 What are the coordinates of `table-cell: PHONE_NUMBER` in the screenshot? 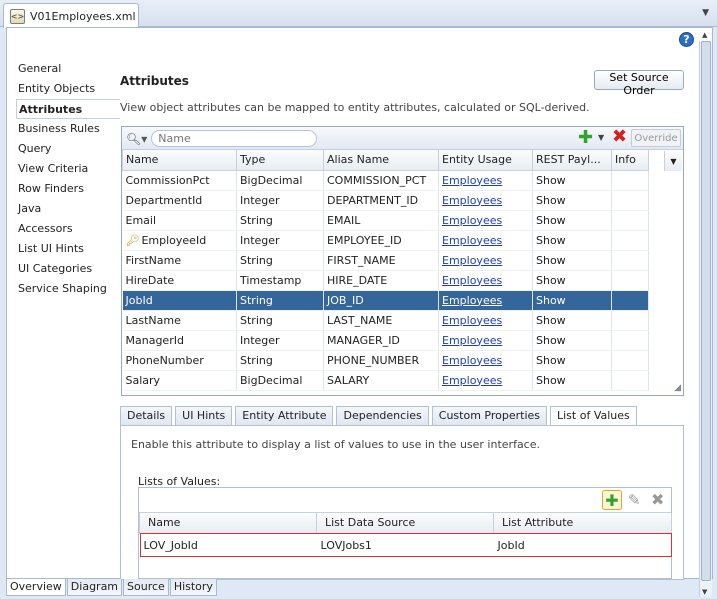 It's located at (381, 360).